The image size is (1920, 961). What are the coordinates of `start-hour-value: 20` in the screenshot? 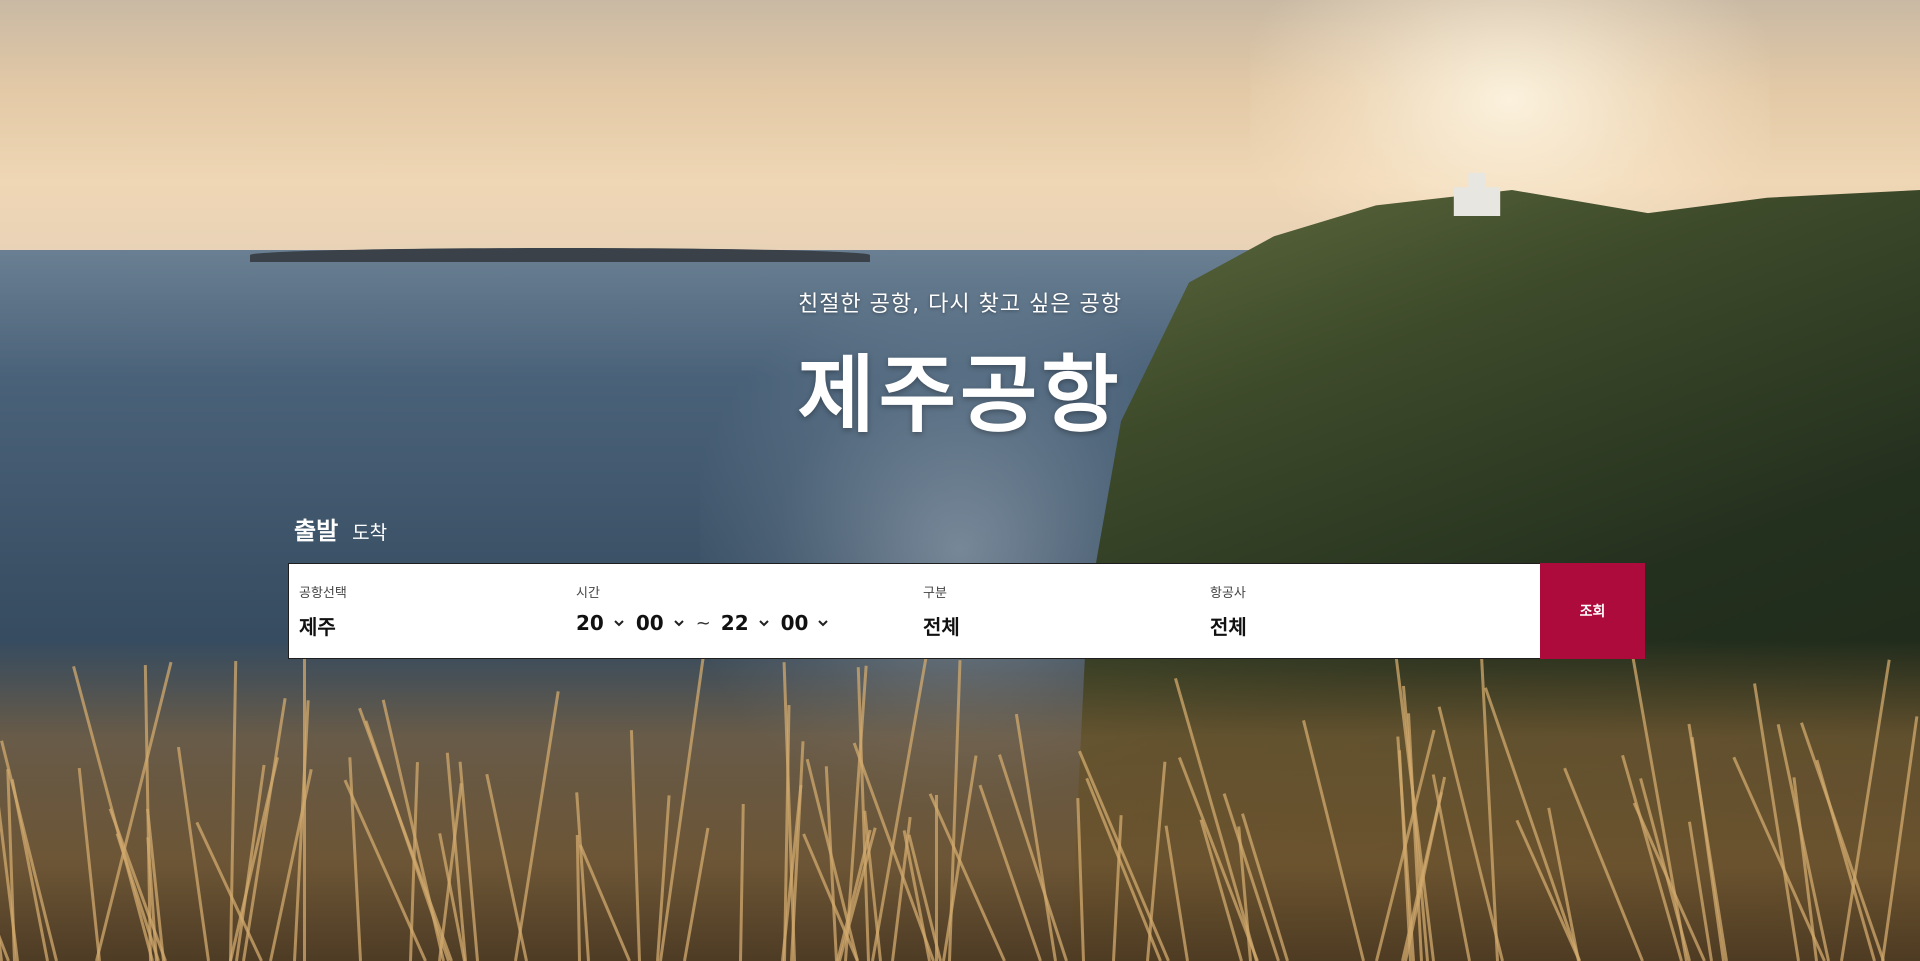 It's located at (590, 623).